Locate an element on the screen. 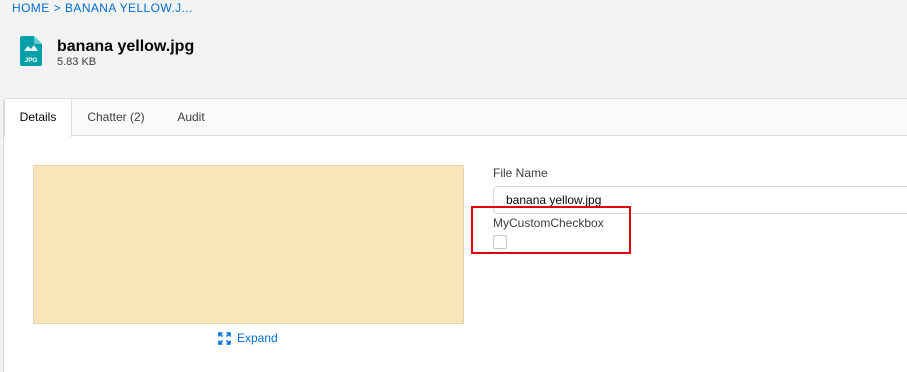 Image resolution: width=907 pixels, height=372 pixels. expand-button: Expand is located at coordinates (248, 338).